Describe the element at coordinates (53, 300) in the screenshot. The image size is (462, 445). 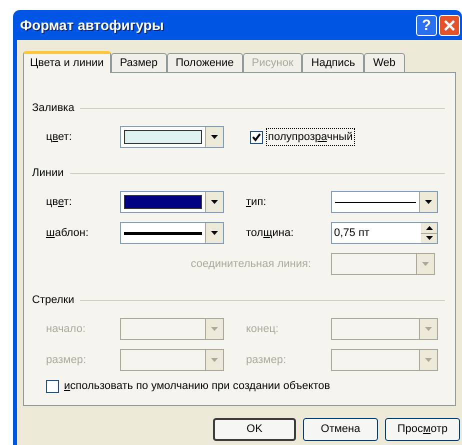
I see `section-title: Стрелки` at that location.